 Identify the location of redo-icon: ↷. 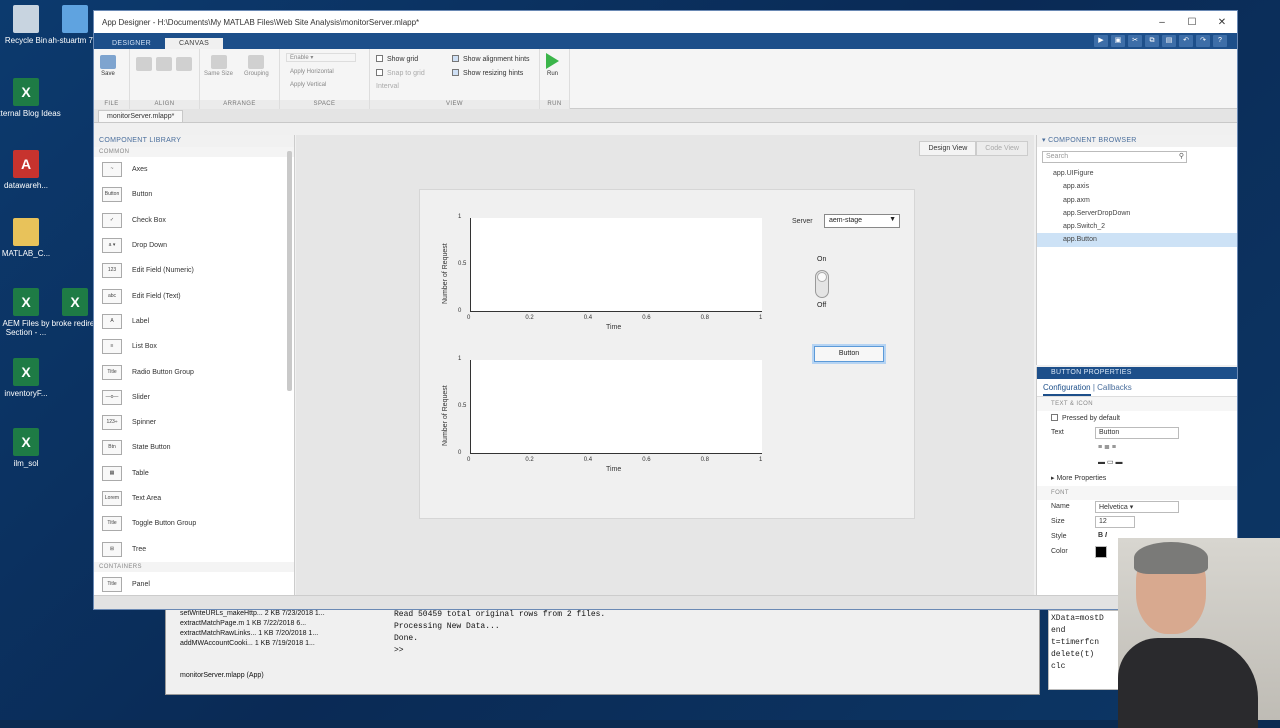
(1203, 41).